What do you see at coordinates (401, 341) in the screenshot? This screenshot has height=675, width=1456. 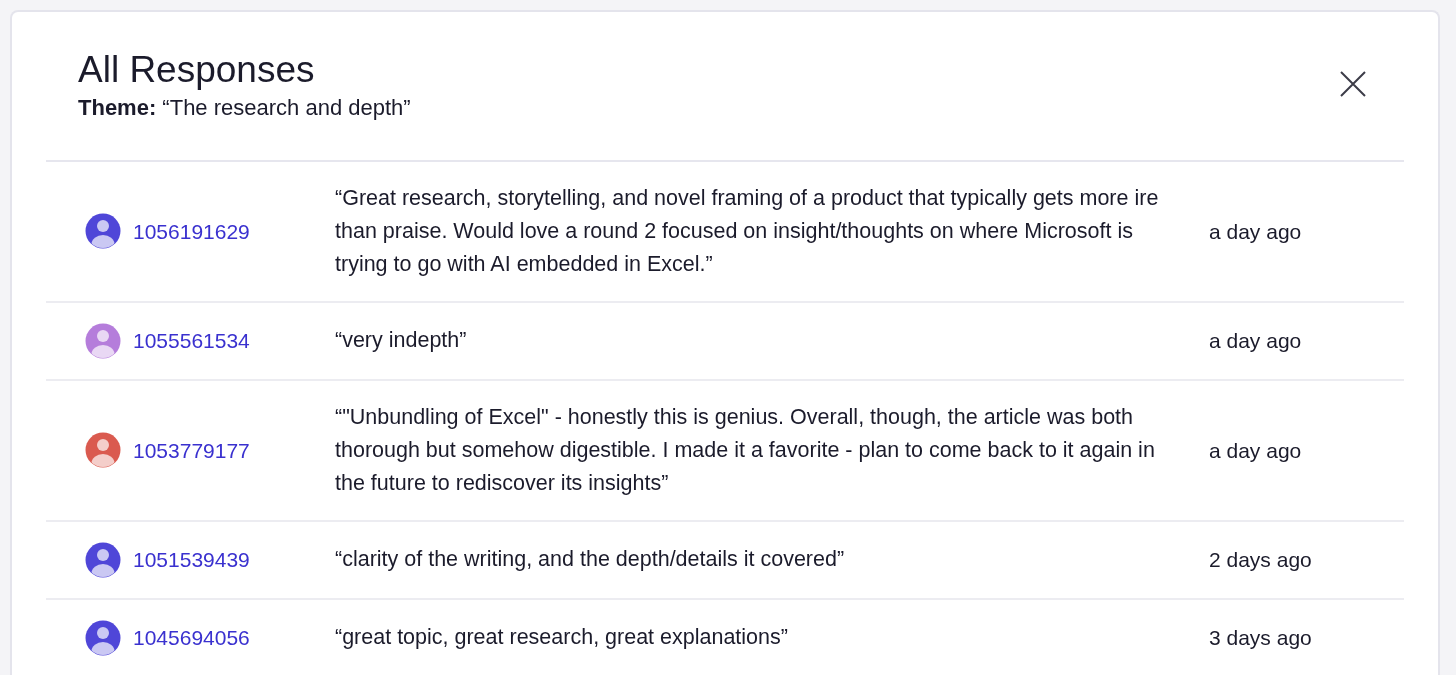 I see `response-text: “very indepth”` at bounding box center [401, 341].